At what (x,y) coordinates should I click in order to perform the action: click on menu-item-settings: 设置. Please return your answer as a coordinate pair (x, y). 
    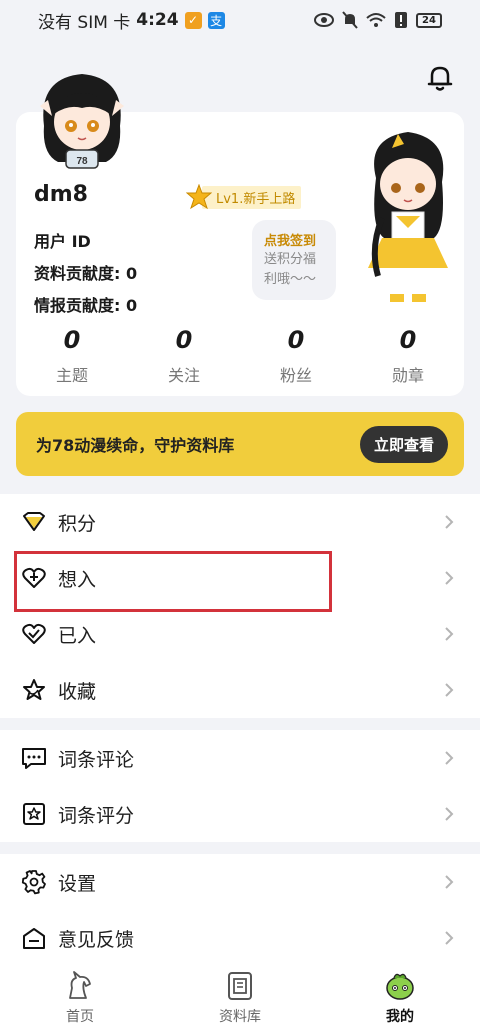
    Looking at the image, I should click on (240, 882).